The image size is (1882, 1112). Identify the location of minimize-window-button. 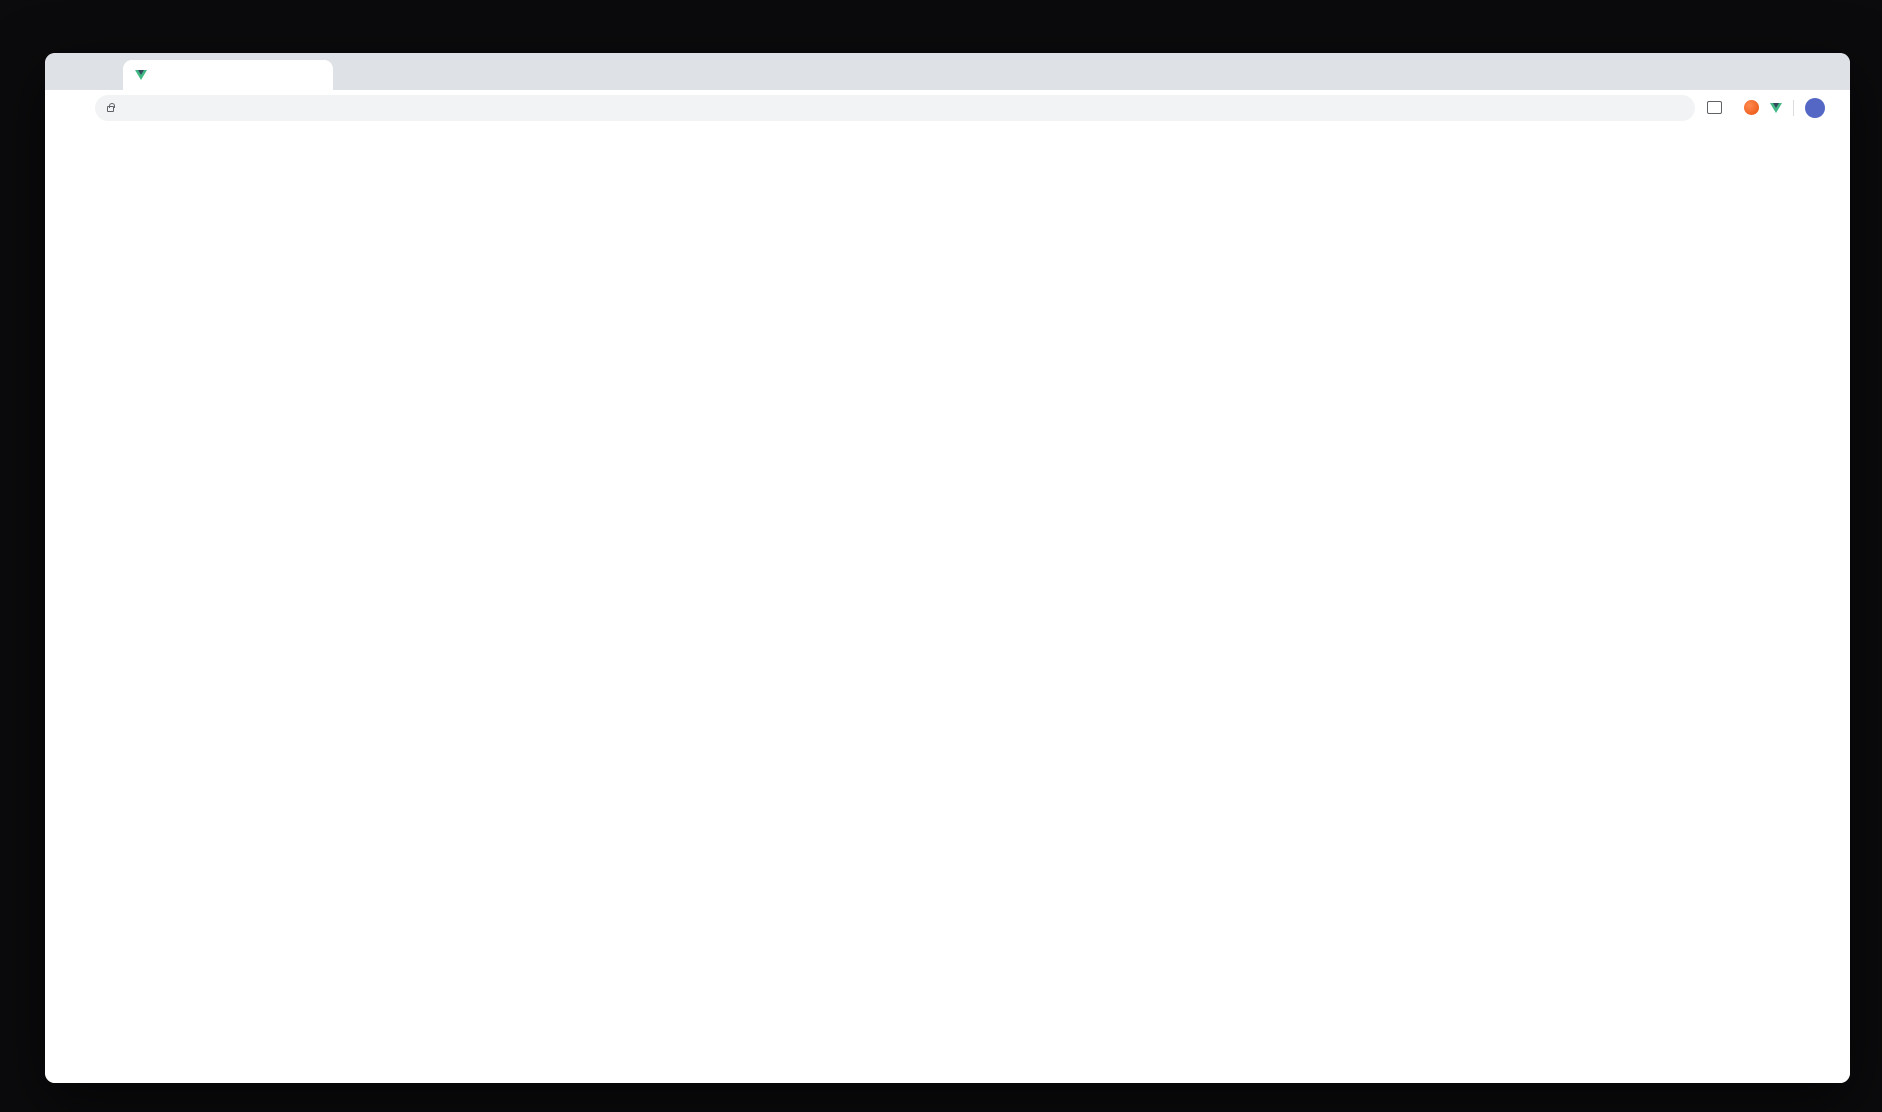
(85, 72).